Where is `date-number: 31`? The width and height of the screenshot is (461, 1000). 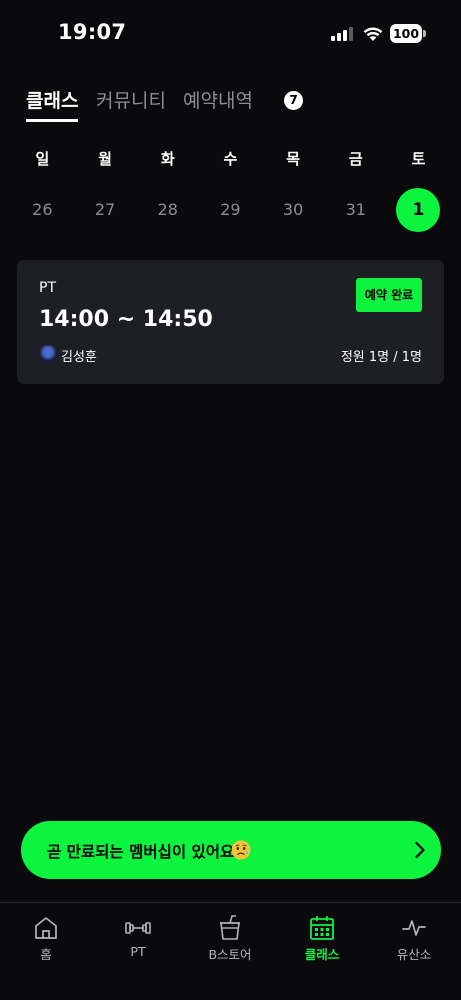
date-number: 31 is located at coordinates (355, 209).